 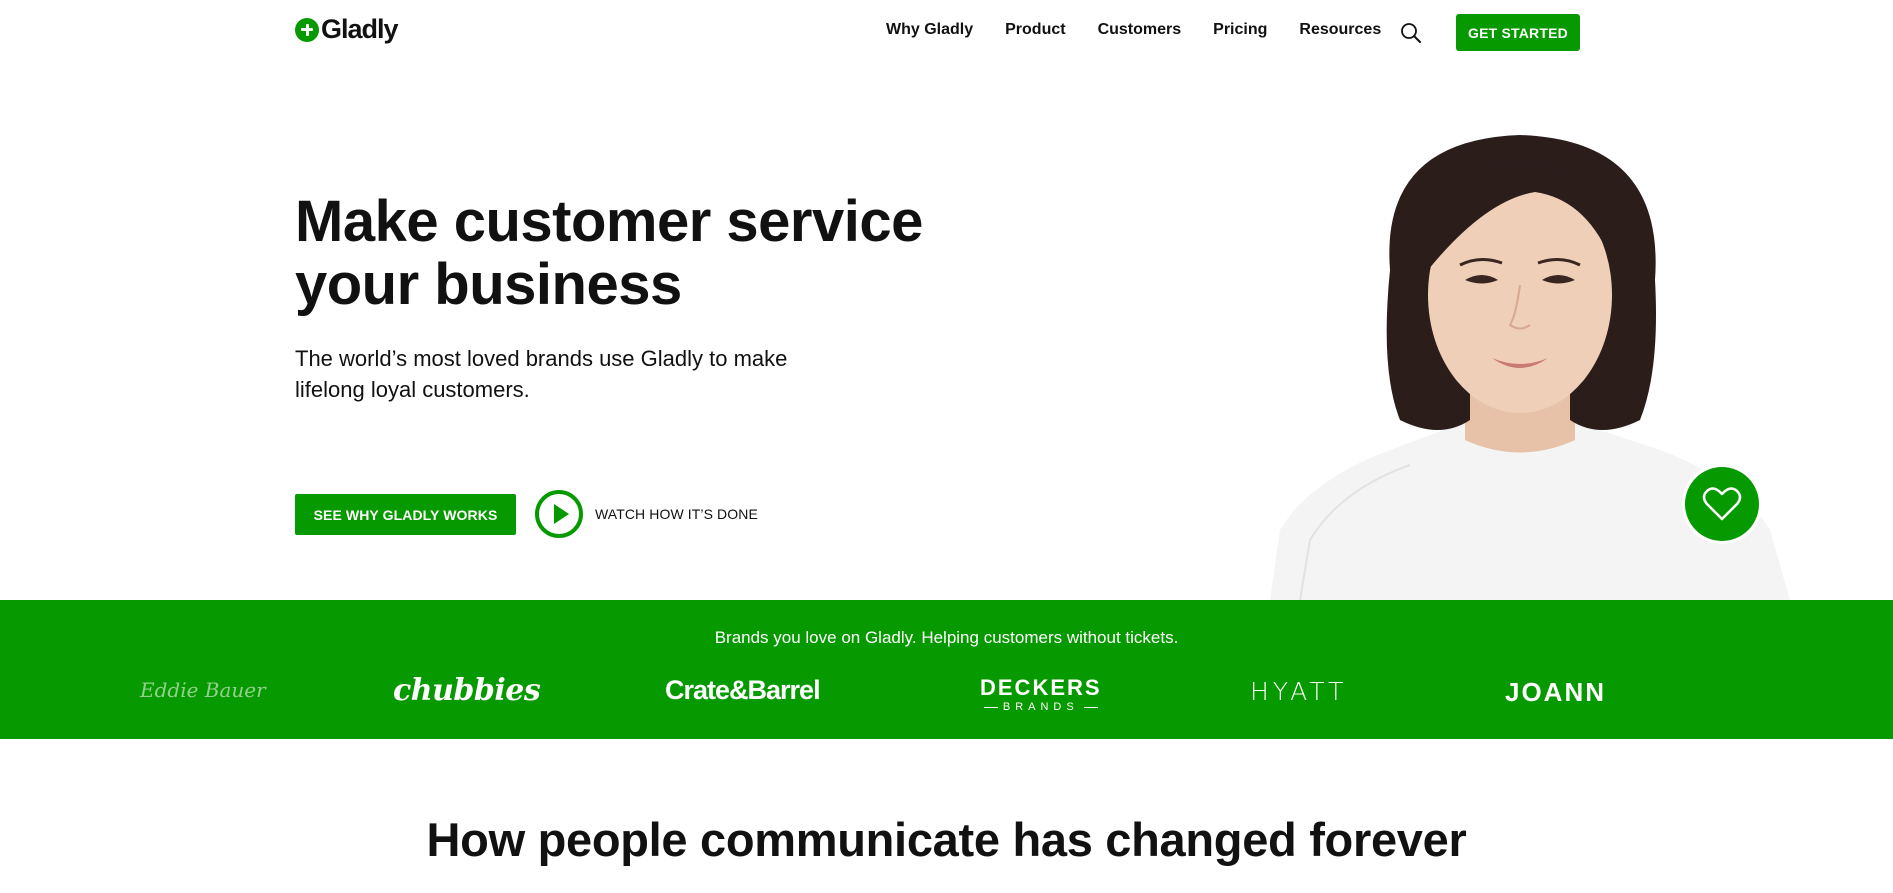 I want to click on joann-logo: JOANN, so click(x=1556, y=692).